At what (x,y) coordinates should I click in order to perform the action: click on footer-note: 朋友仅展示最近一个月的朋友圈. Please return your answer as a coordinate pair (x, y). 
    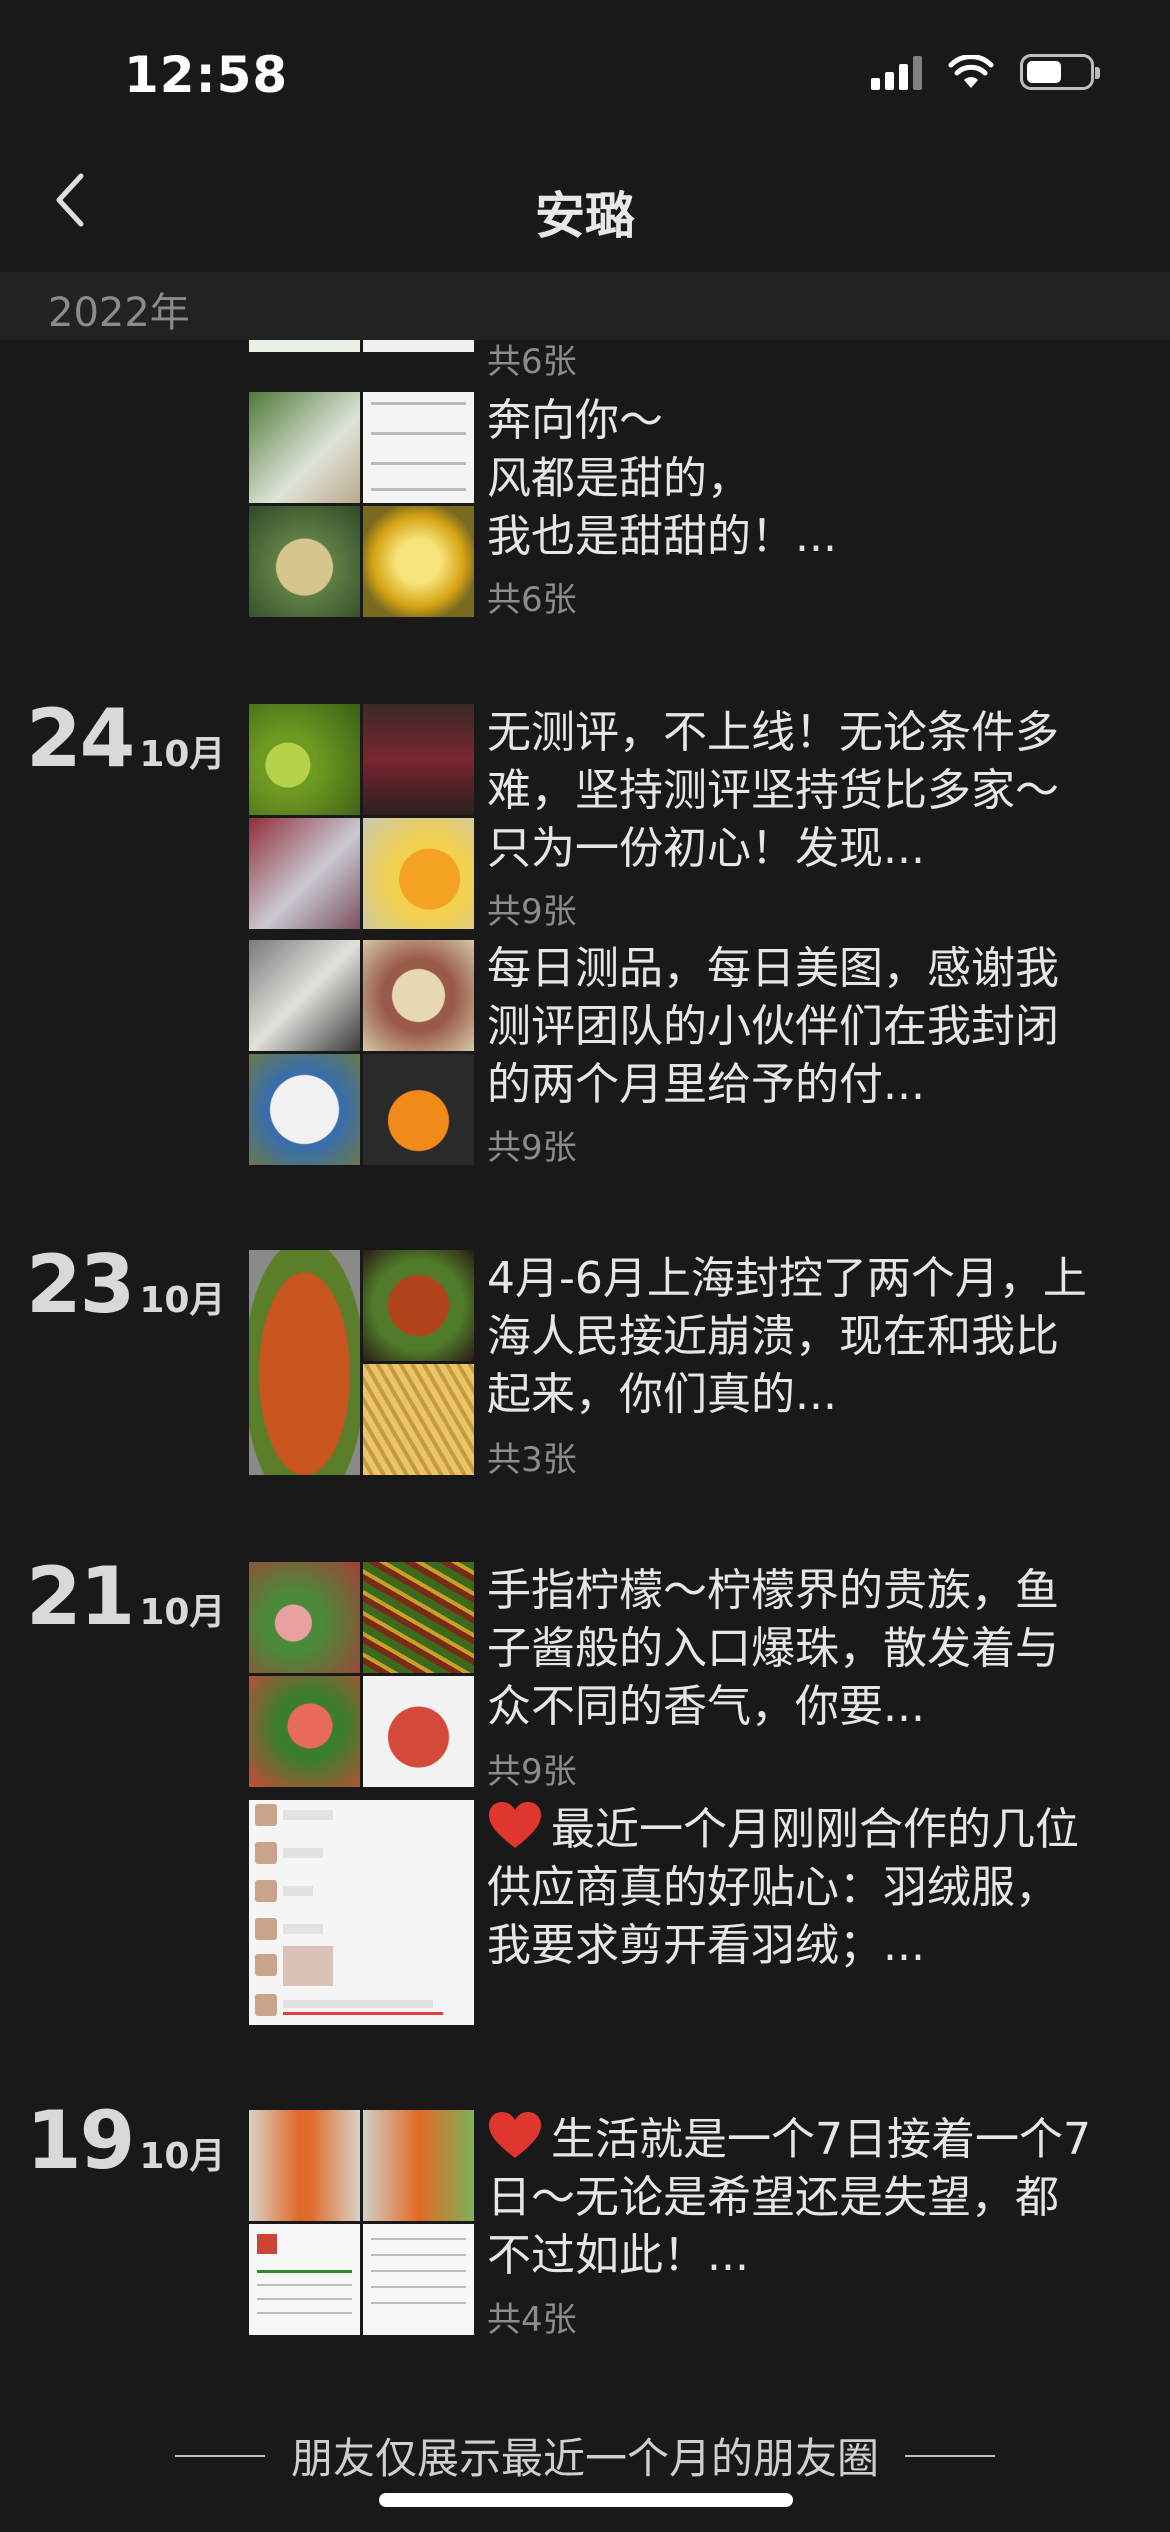
    Looking at the image, I should click on (585, 2455).